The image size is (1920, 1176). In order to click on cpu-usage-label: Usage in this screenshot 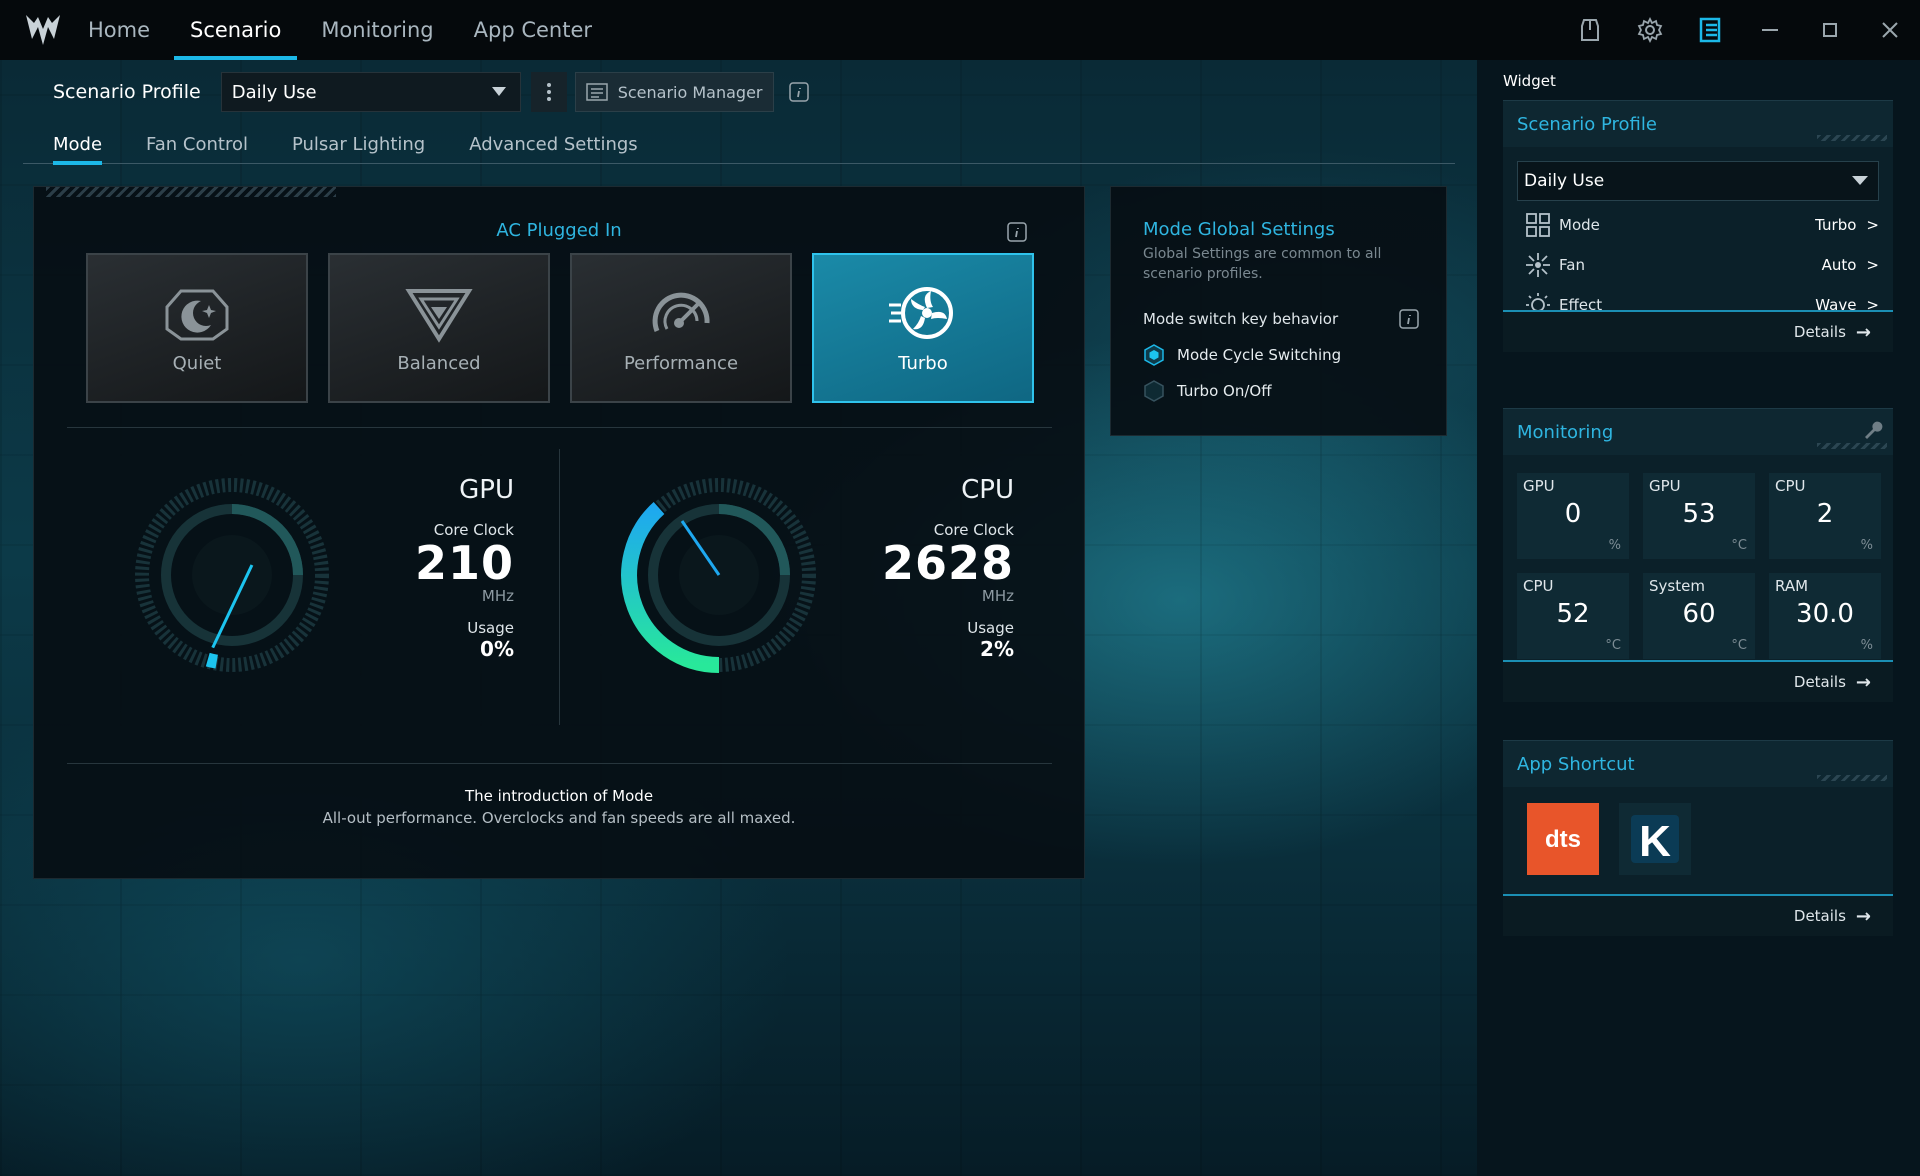, I will do `click(990, 628)`.